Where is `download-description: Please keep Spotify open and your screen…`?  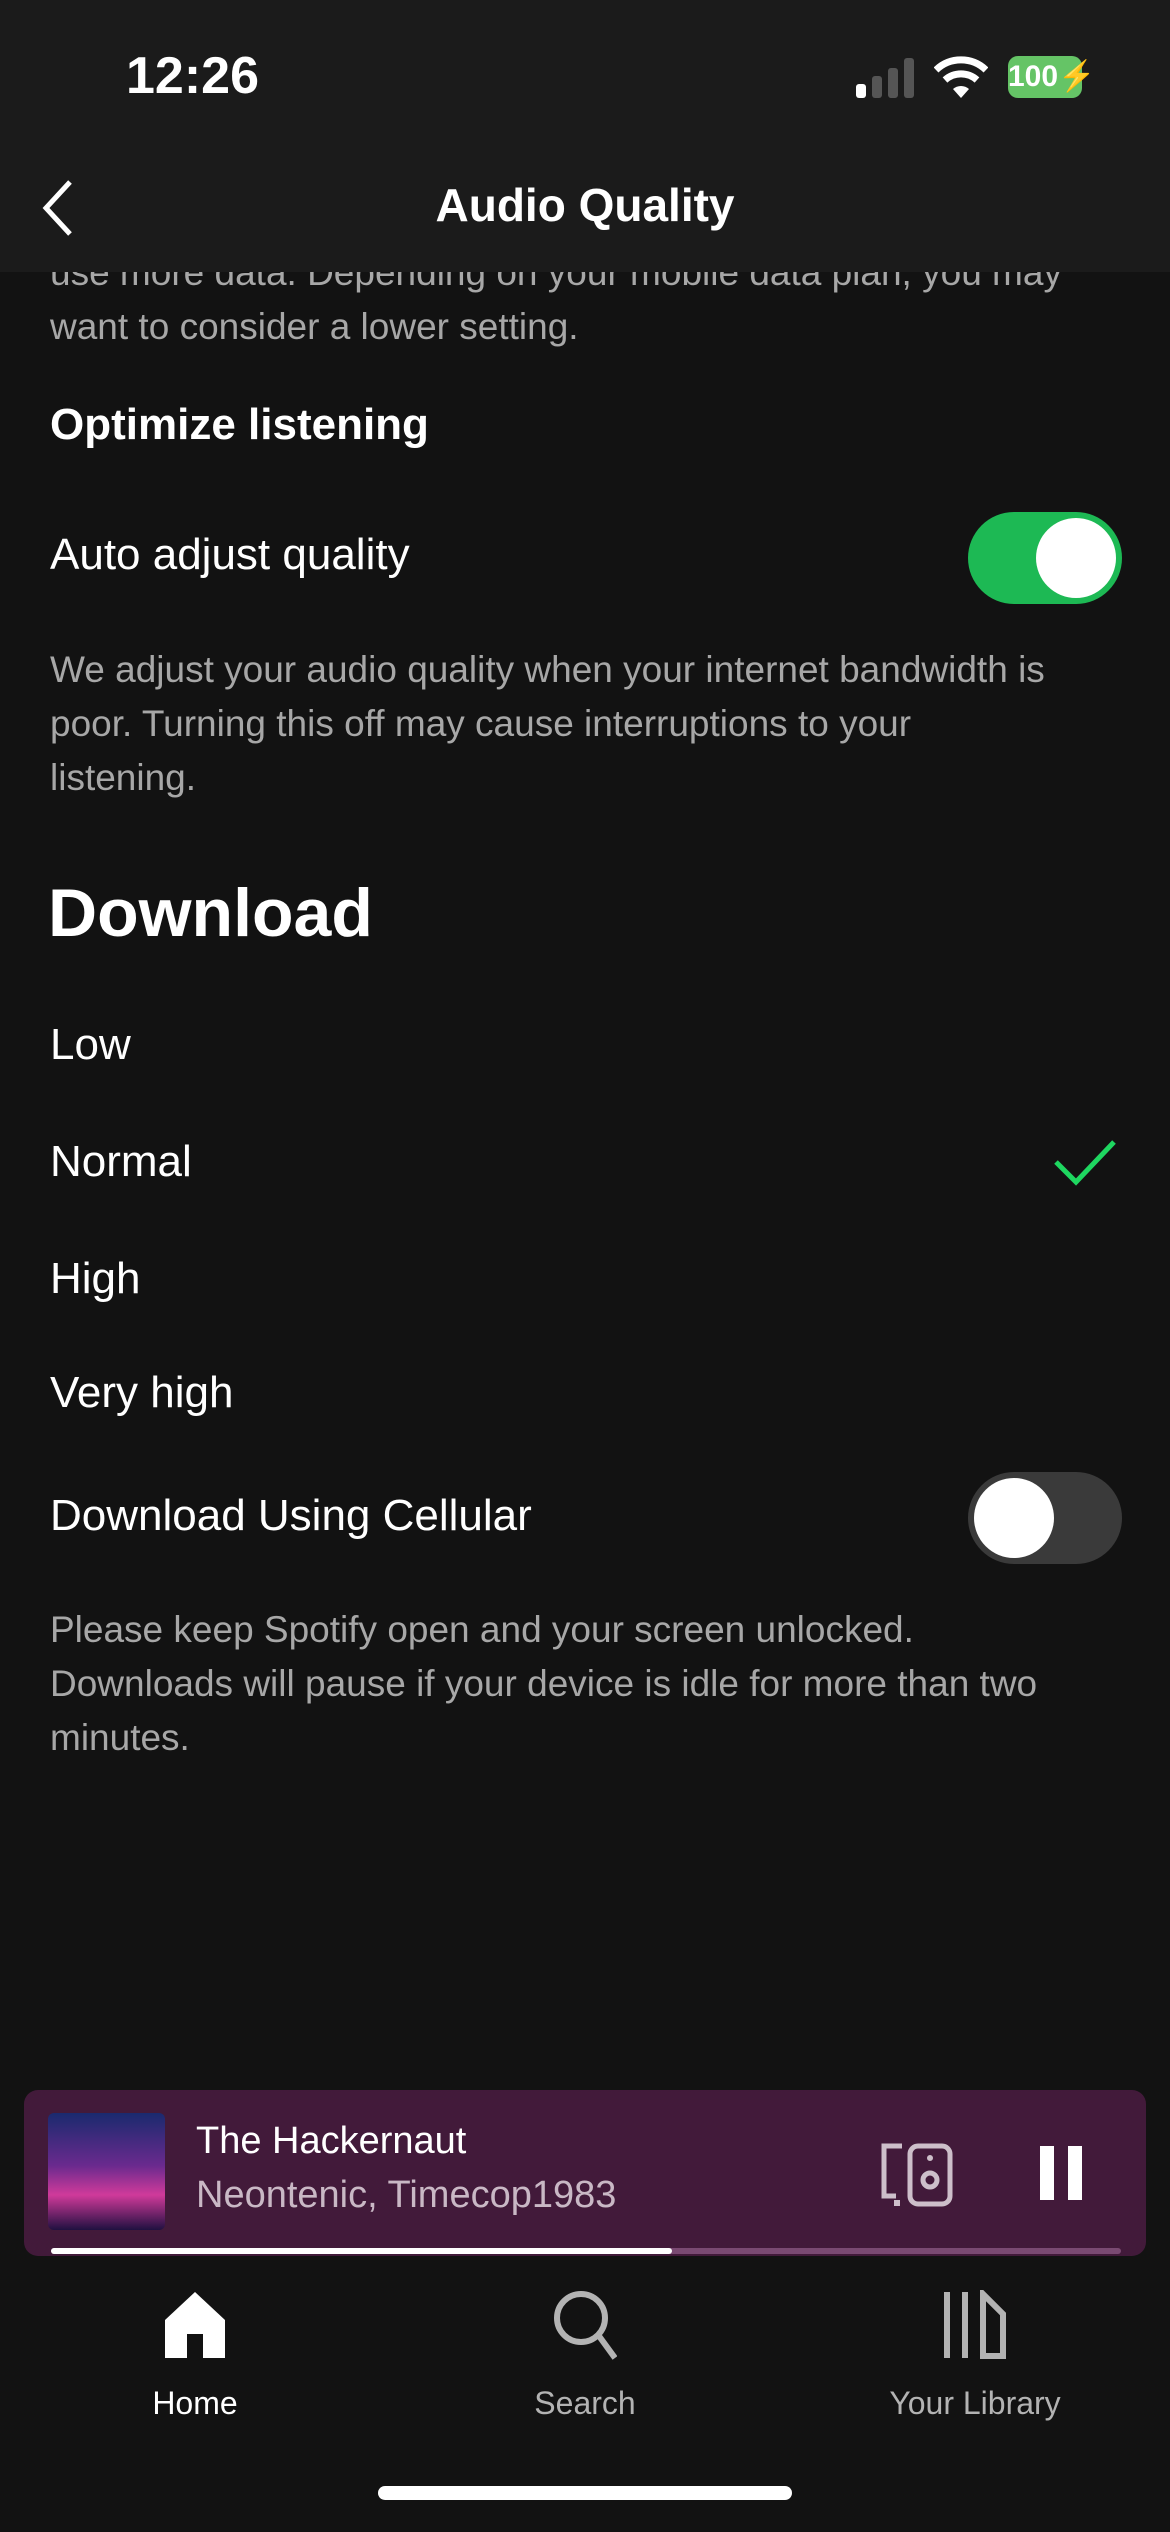 download-description: Please keep Spotify open and your screen… is located at coordinates (543, 1684).